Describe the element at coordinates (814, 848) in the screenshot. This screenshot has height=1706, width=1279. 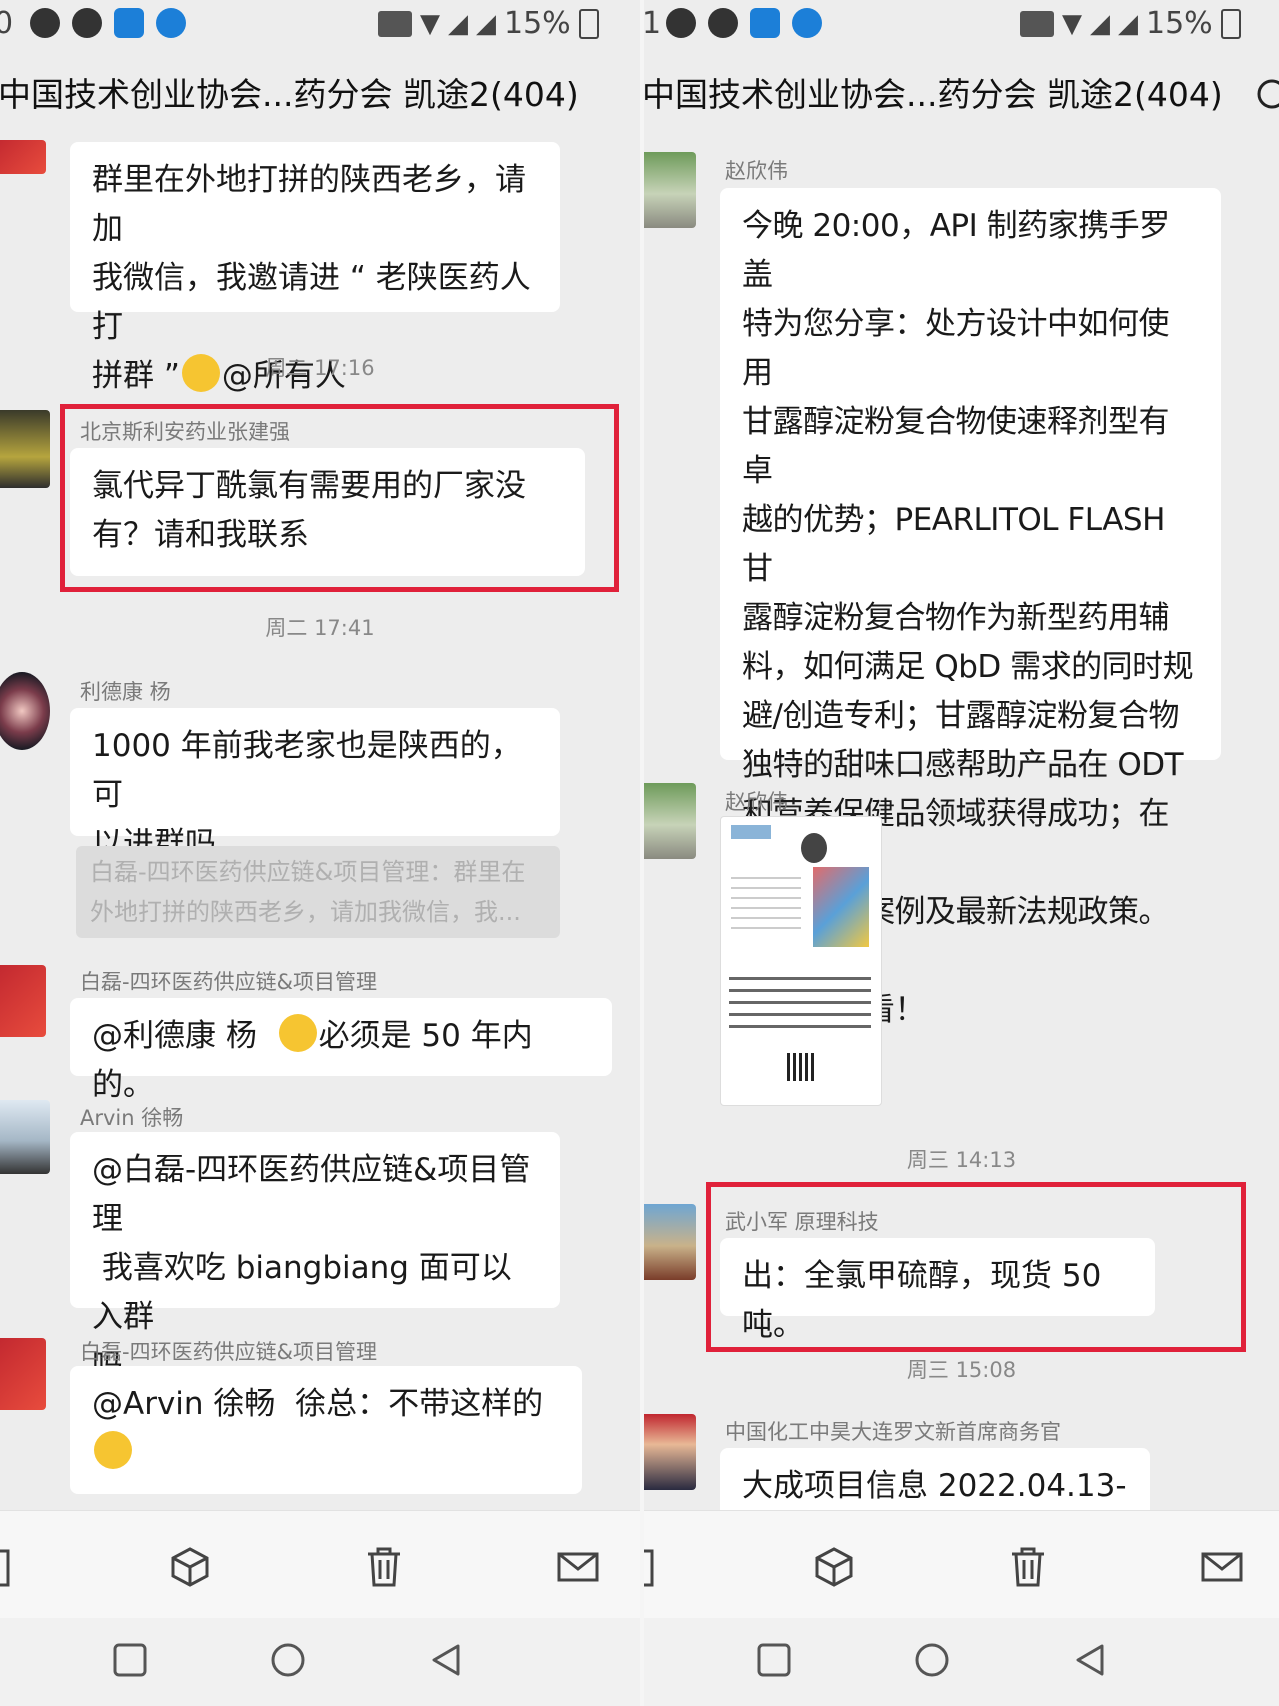
I see `poster-portrait-graphic` at that location.